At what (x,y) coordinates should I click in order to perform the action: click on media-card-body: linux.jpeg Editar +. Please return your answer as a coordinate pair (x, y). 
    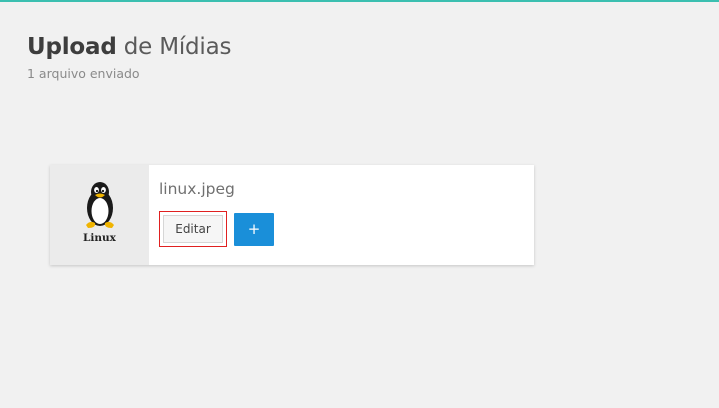
    Looking at the image, I should click on (211, 215).